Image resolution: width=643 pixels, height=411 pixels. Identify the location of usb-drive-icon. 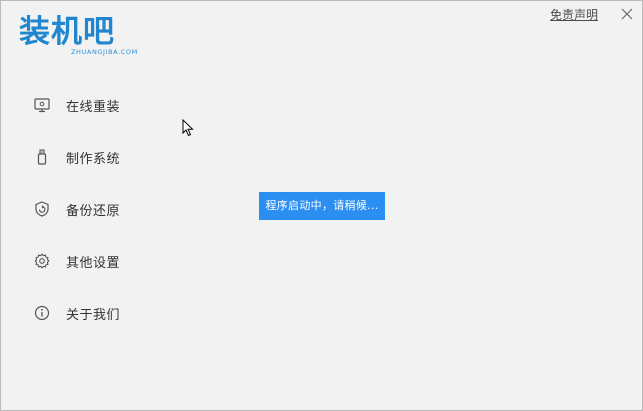
(42, 157).